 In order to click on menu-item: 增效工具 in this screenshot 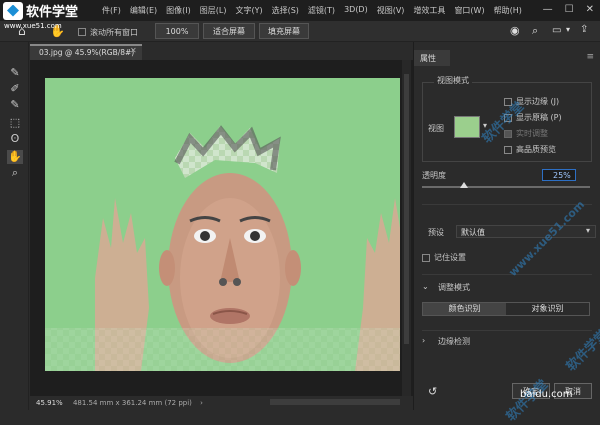, I will do `click(429, 10)`.